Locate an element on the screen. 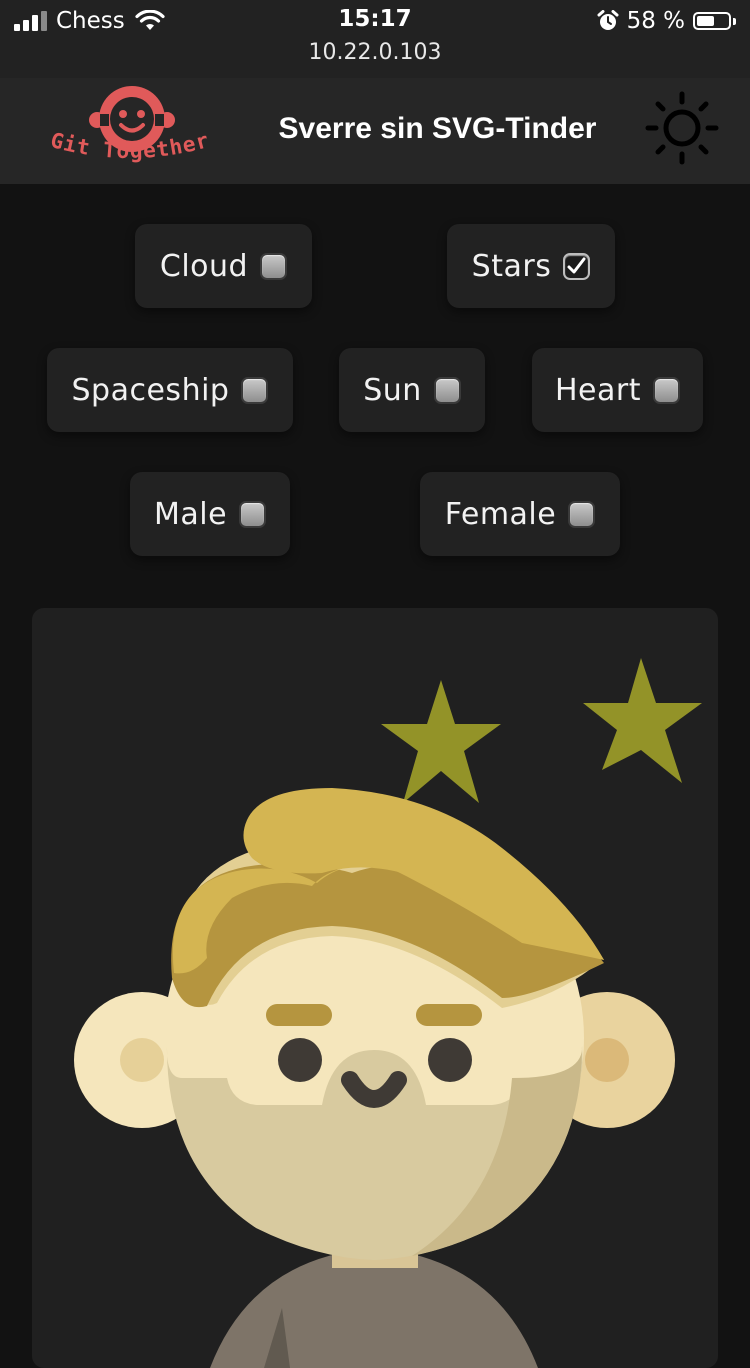 Image resolution: width=750 pixels, height=1368 pixels. battery-icon is located at coordinates (712, 21).